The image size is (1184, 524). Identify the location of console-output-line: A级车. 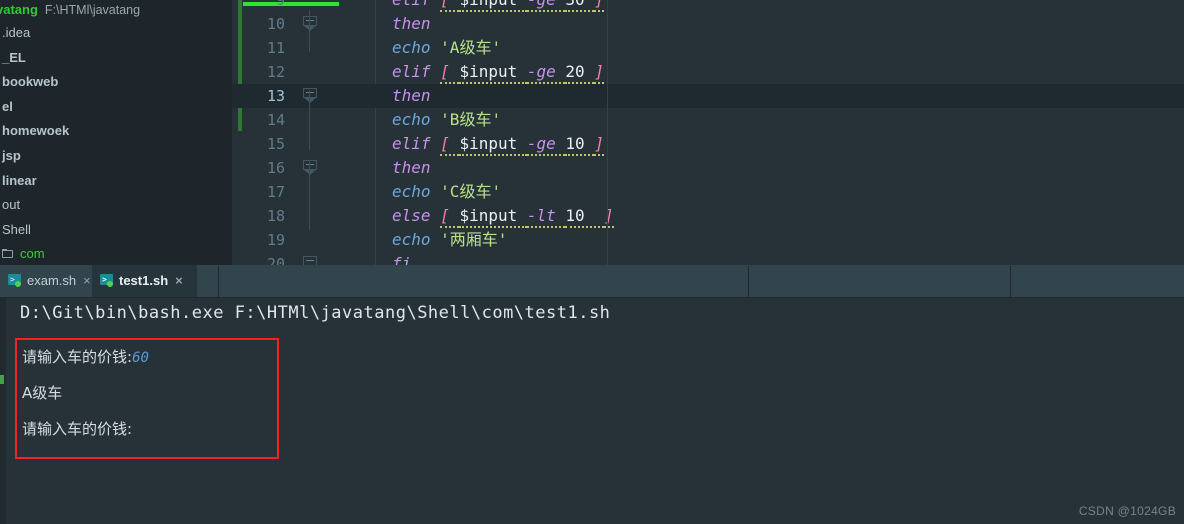
(42, 392).